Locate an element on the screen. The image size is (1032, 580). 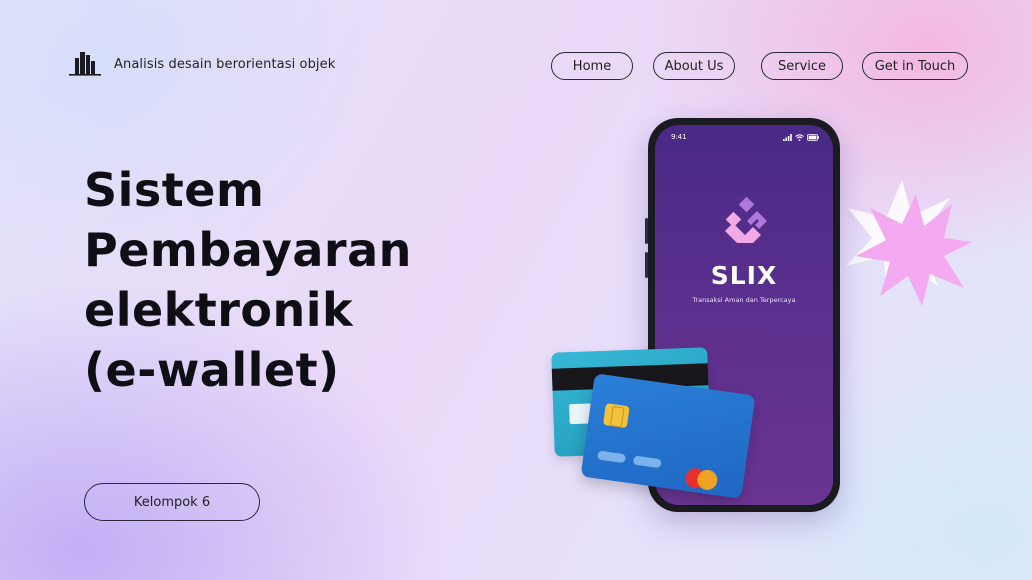
title-line: Pembayaran is located at coordinates (248, 250).